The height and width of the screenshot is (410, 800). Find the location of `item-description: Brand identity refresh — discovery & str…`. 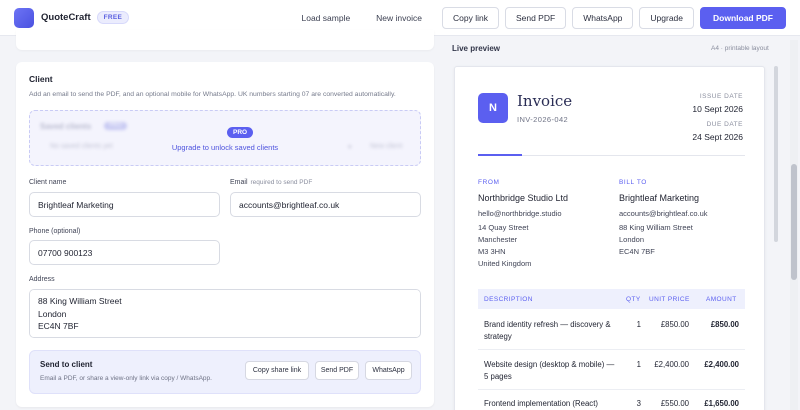

item-description: Brand identity refresh — discovery & str… is located at coordinates (547, 330).